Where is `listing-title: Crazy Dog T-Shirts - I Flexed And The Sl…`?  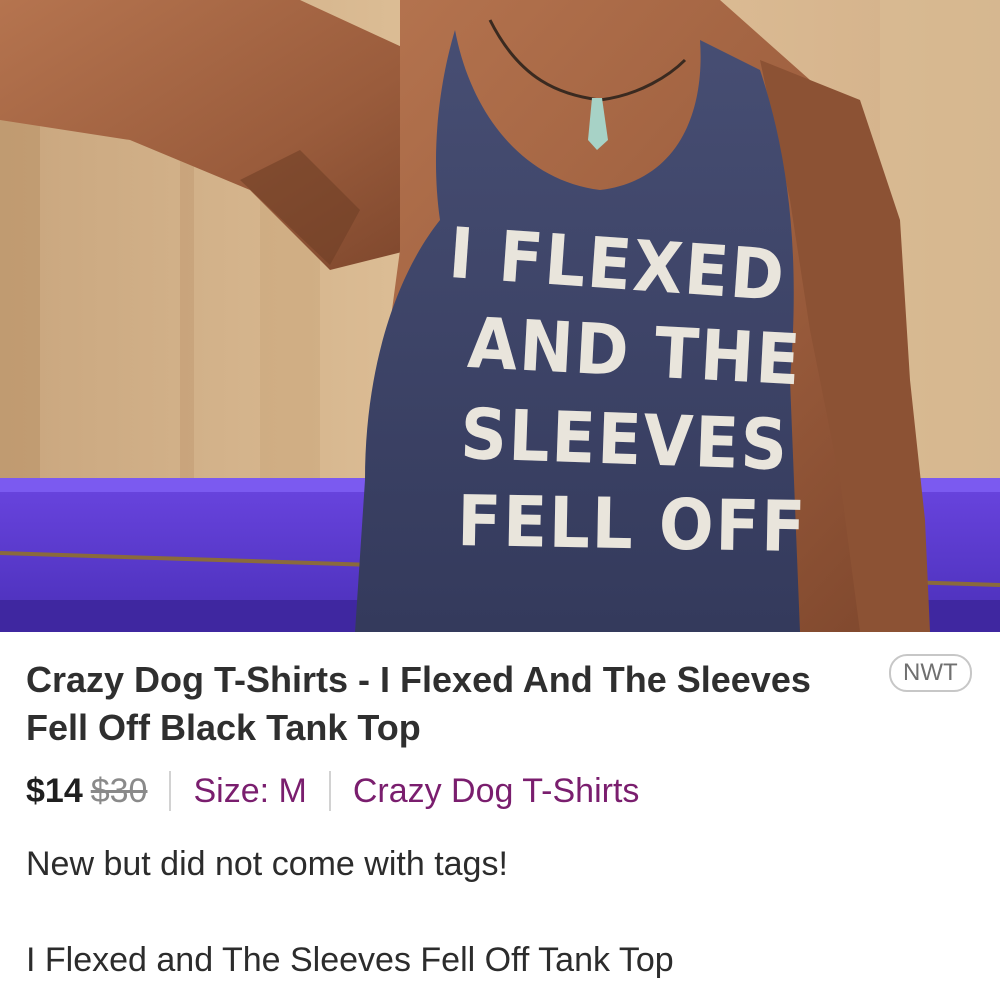 listing-title: Crazy Dog T-Shirts - I Flexed And The Sl… is located at coordinates (418, 703).